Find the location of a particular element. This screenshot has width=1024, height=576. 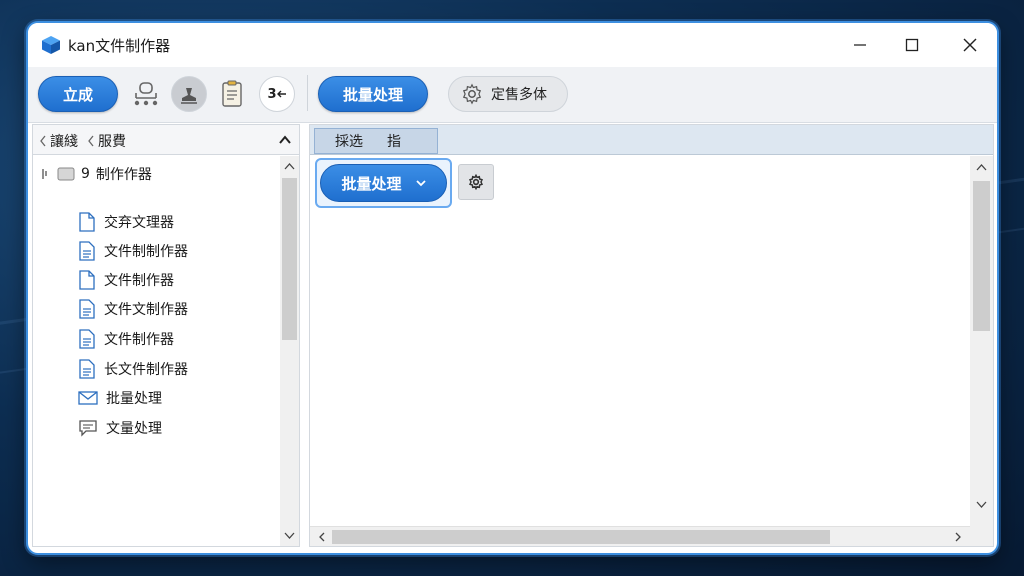

tab-active: 採选 指 is located at coordinates (376, 141).